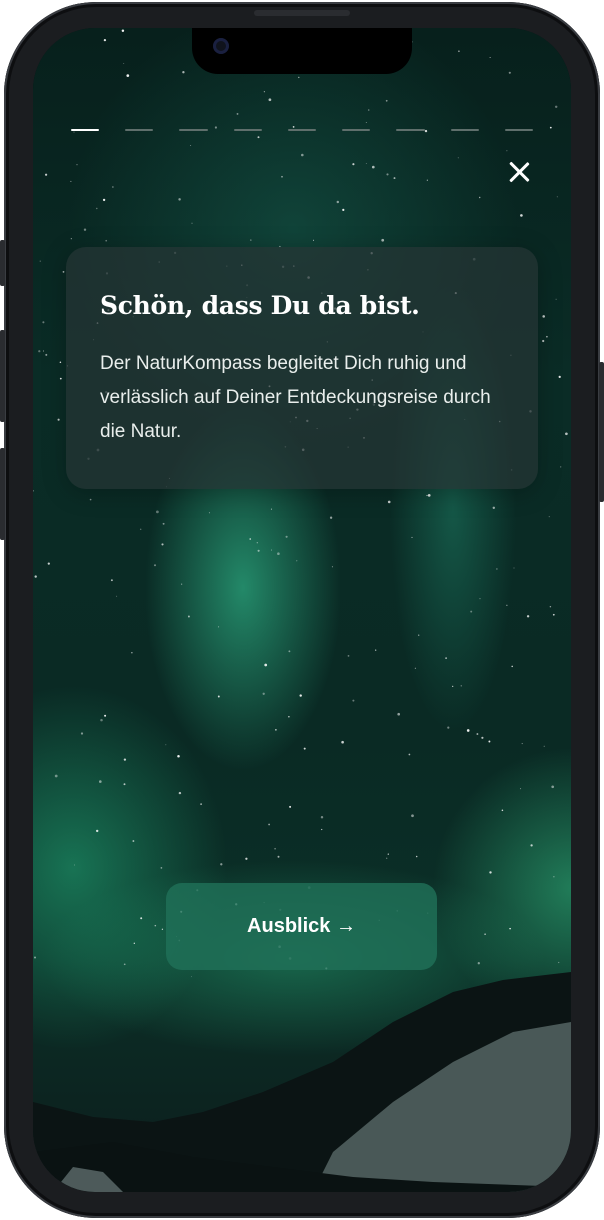  What do you see at coordinates (2, 376) in the screenshot?
I see `volume-up-button` at bounding box center [2, 376].